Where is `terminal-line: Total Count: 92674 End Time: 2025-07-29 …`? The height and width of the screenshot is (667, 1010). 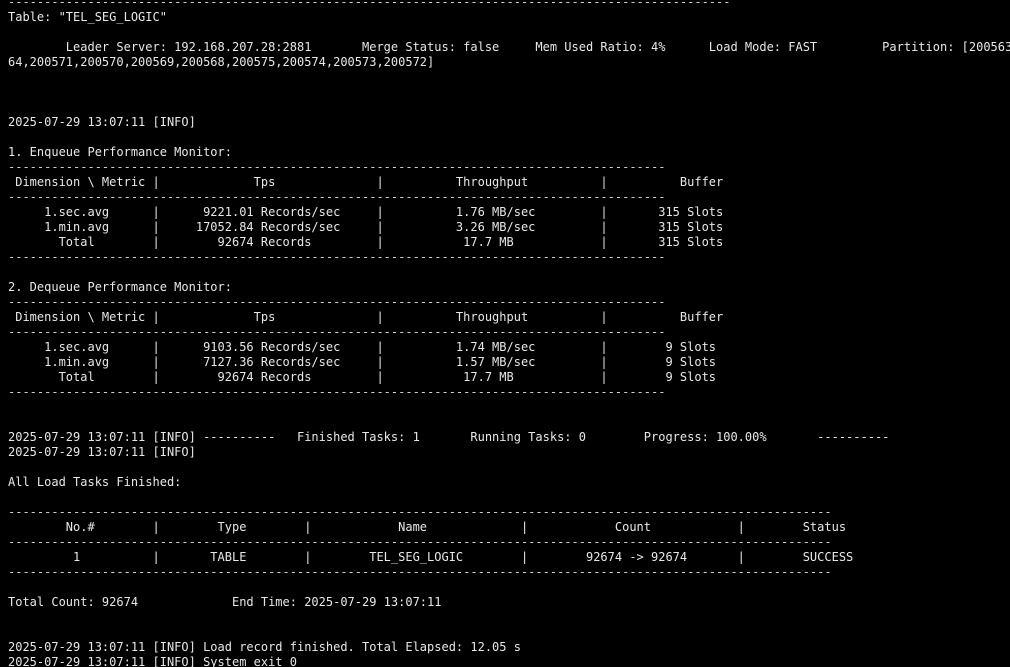
terminal-line: Total Count: 92674 End Time: 2025-07-29 … is located at coordinates (225, 602).